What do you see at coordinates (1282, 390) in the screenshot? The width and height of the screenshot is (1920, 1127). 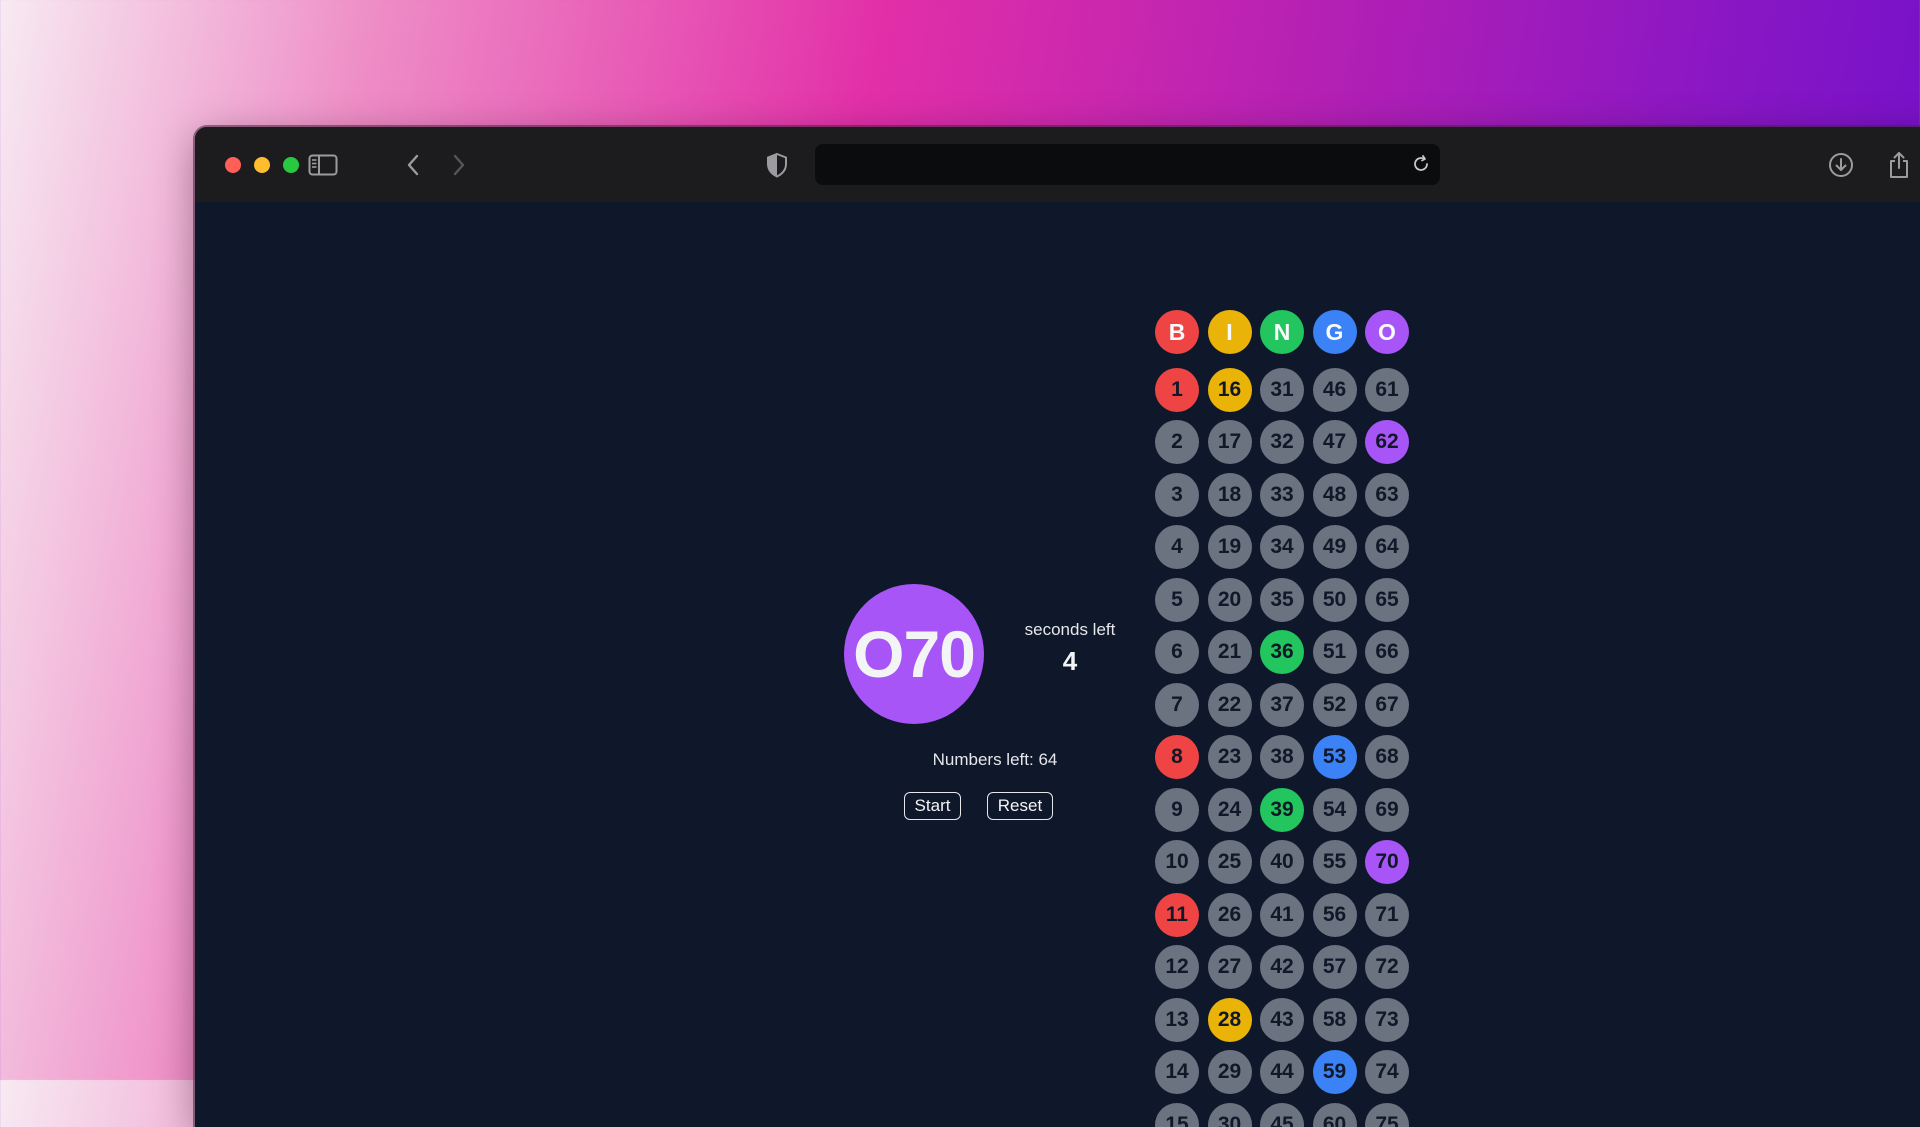 I see `board-number-31: 31` at bounding box center [1282, 390].